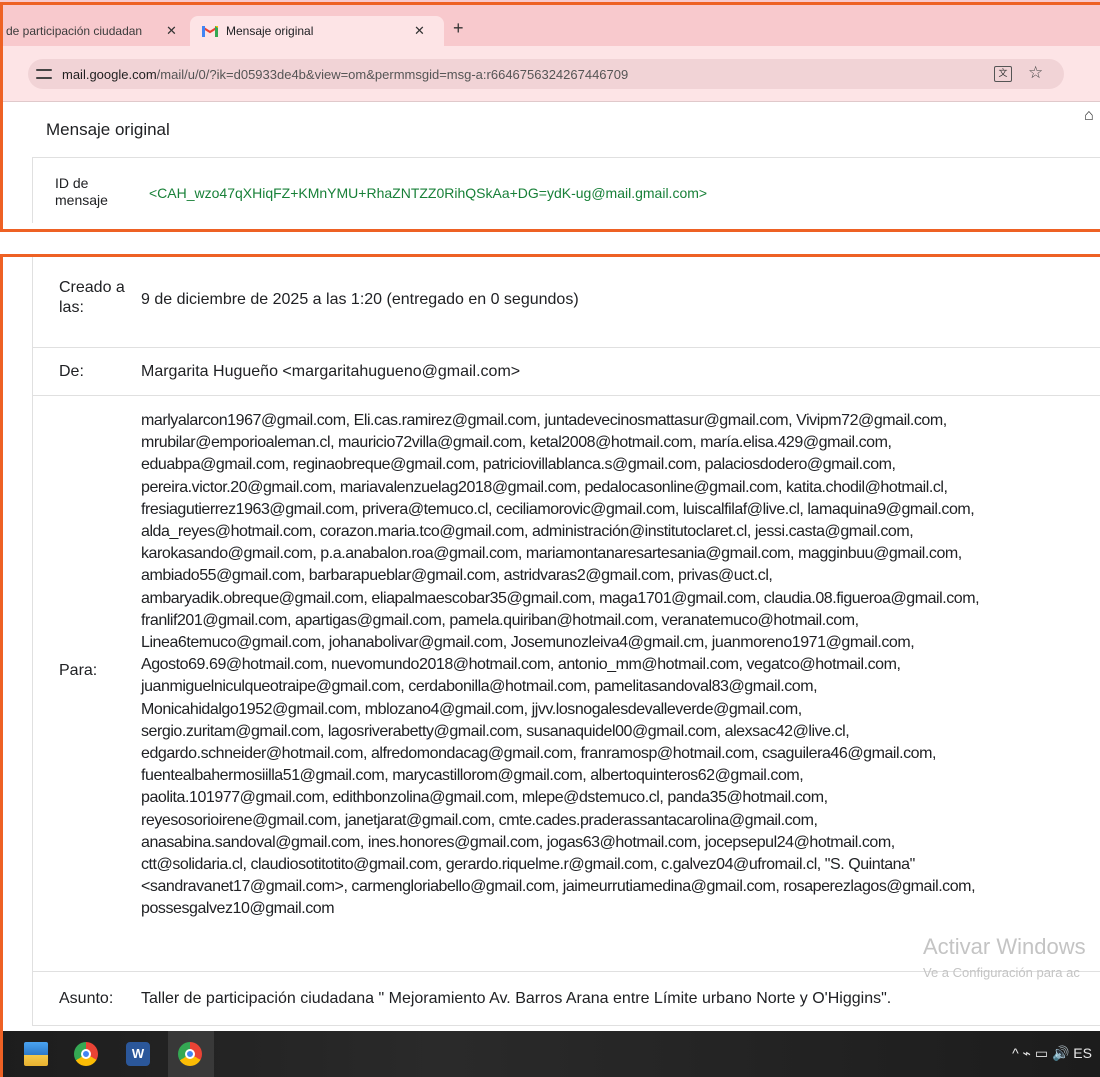  I want to click on subject-label: Asunto:, so click(86, 998).